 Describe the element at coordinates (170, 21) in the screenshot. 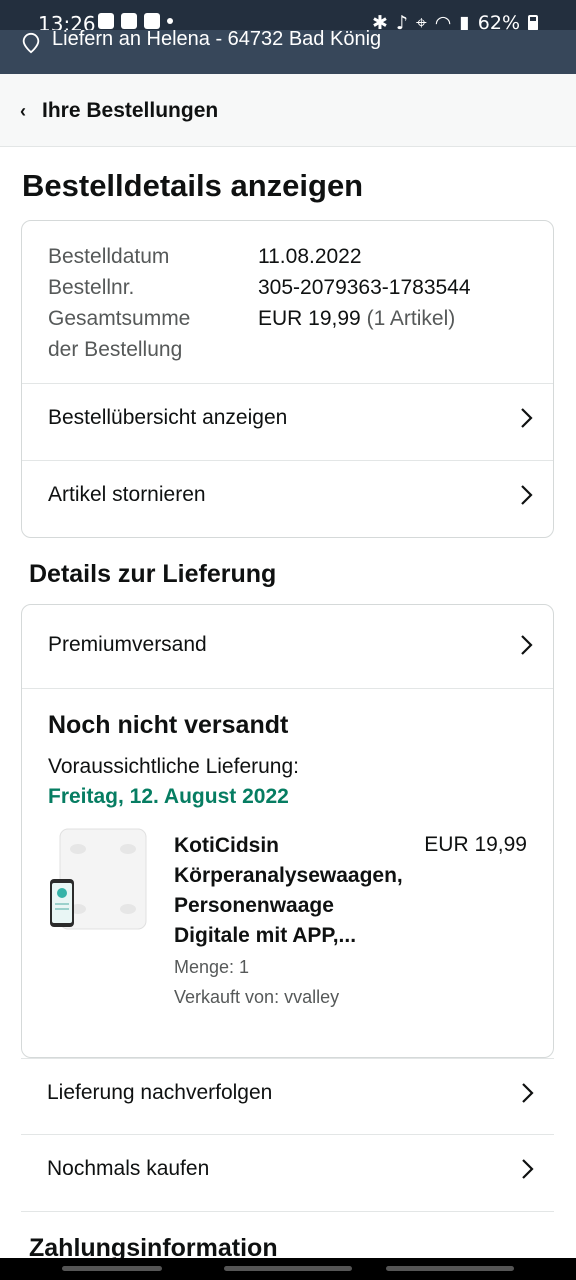

I see `more-notifications-icon` at that location.